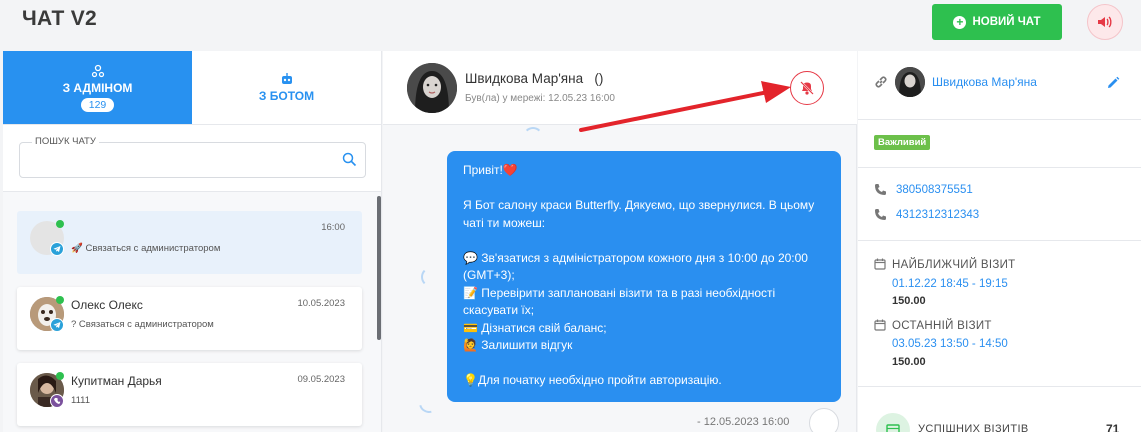 The height and width of the screenshot is (432, 1141). What do you see at coordinates (960, 22) in the screenshot?
I see `plus-circle-icon: +` at bounding box center [960, 22].